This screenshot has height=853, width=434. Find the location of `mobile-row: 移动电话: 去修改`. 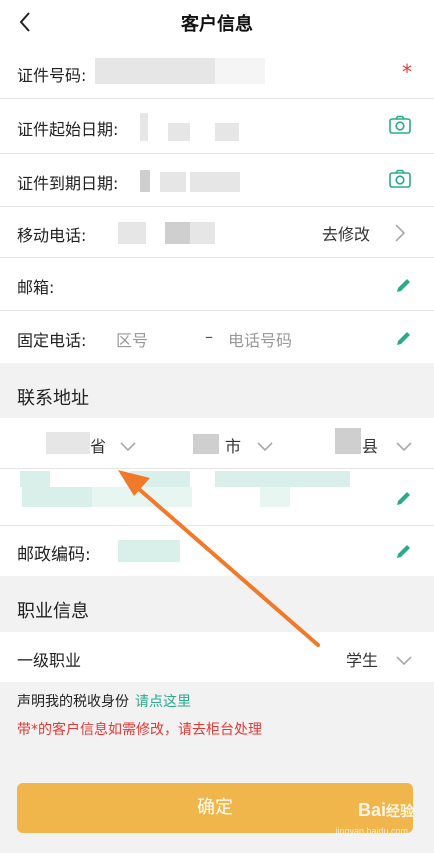

mobile-row: 移动电话: 去修改 is located at coordinates (217, 232).